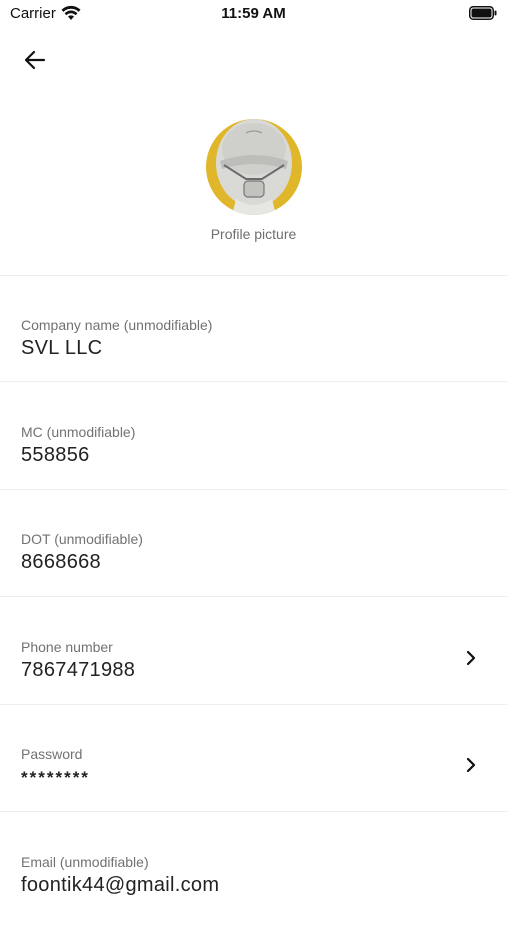  What do you see at coordinates (55, 455) in the screenshot?
I see `mc-value: 558856` at bounding box center [55, 455].